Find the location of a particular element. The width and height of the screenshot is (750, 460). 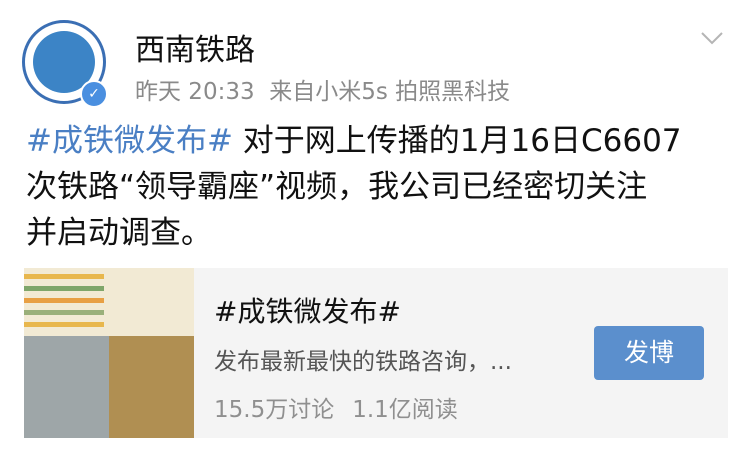

topic-card-title: #成铁微发布# is located at coordinates (307, 311).